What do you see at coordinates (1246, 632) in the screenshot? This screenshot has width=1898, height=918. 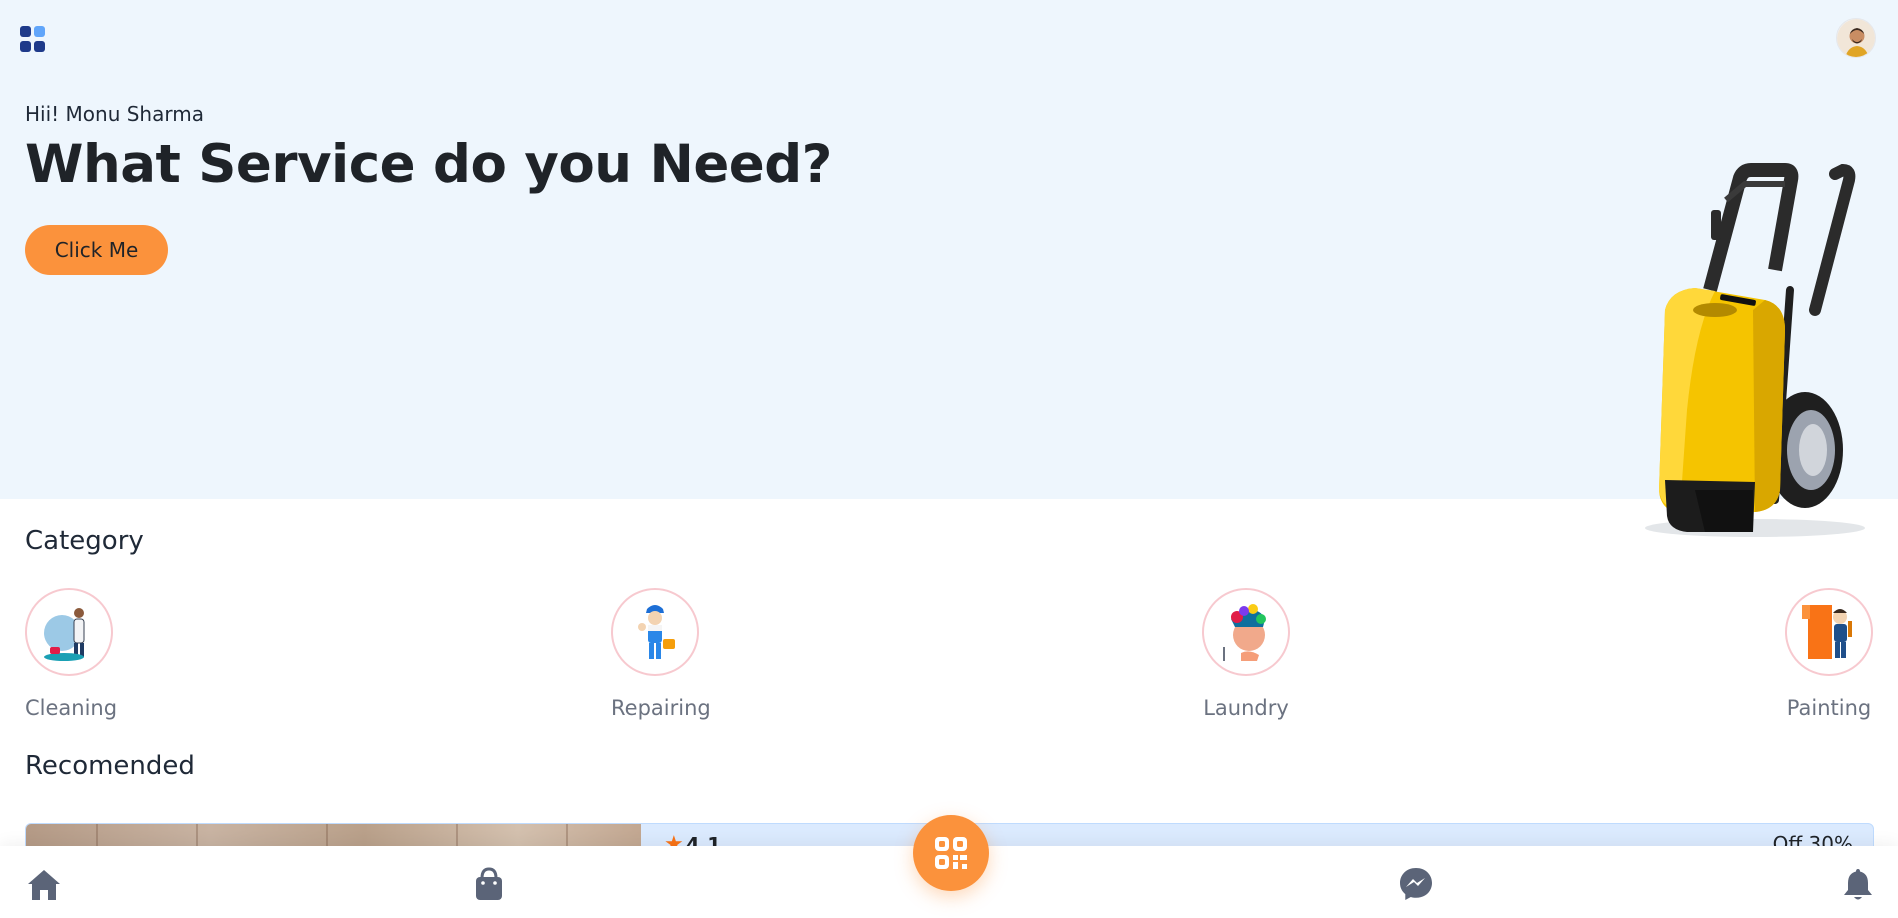 I see `laundry-icon` at bounding box center [1246, 632].